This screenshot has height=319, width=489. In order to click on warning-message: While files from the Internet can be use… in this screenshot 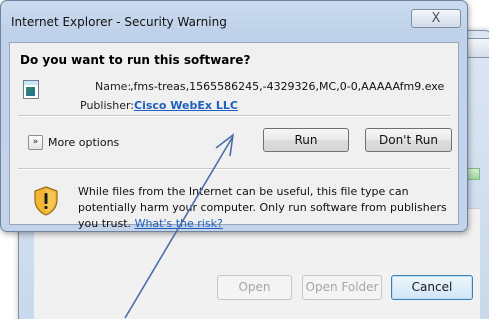, I will do `click(265, 208)`.